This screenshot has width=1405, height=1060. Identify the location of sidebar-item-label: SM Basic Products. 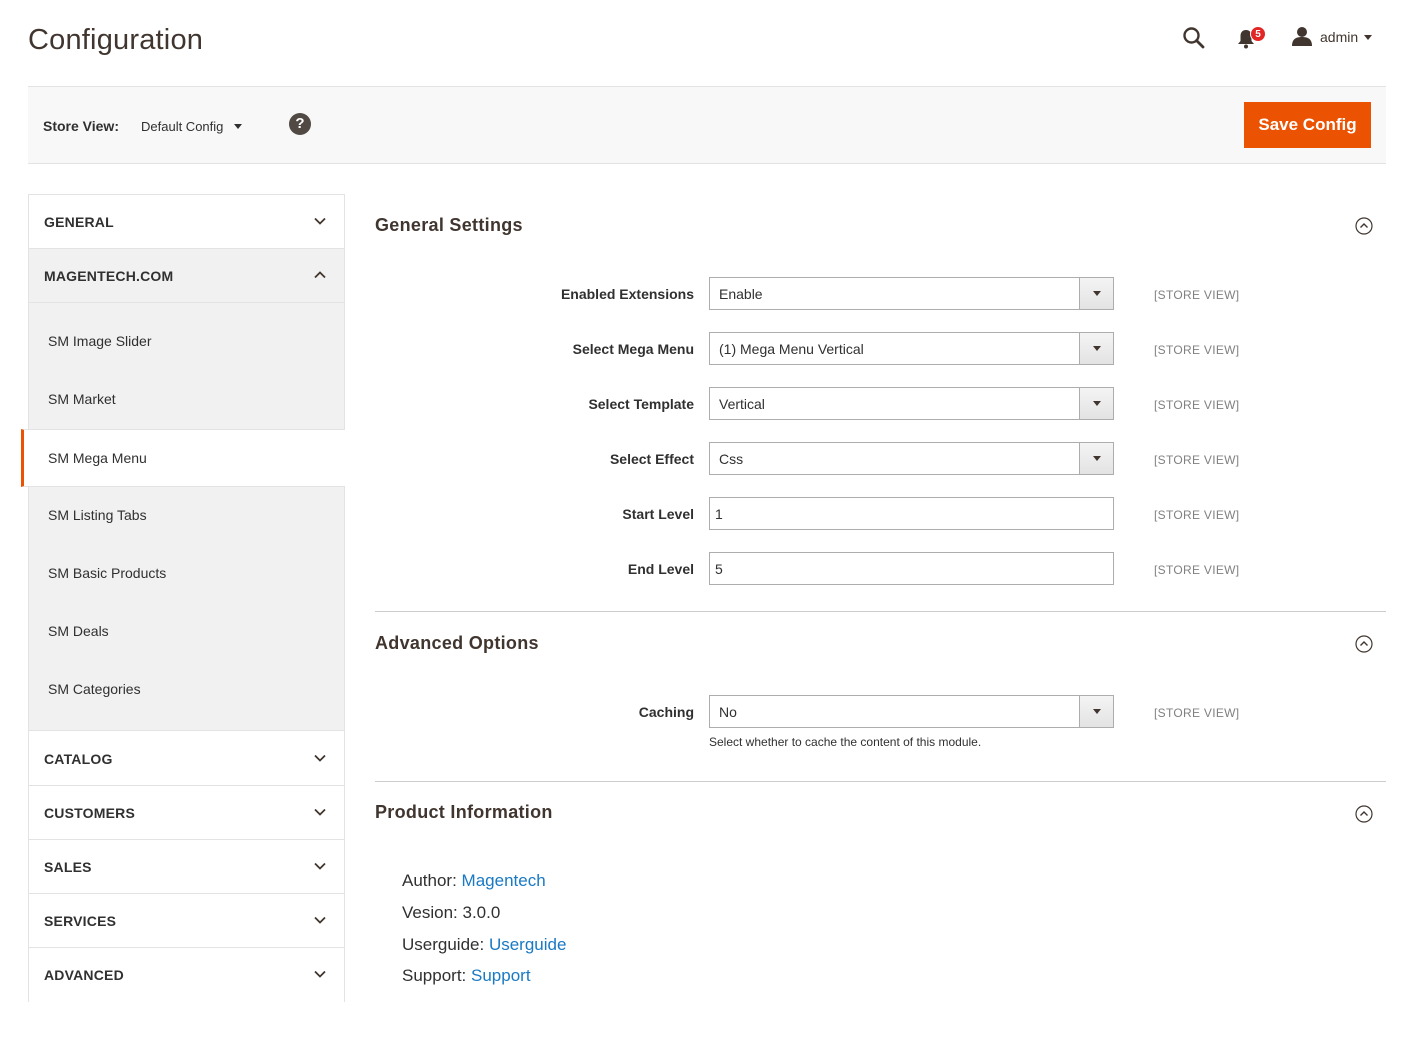
(107, 573).